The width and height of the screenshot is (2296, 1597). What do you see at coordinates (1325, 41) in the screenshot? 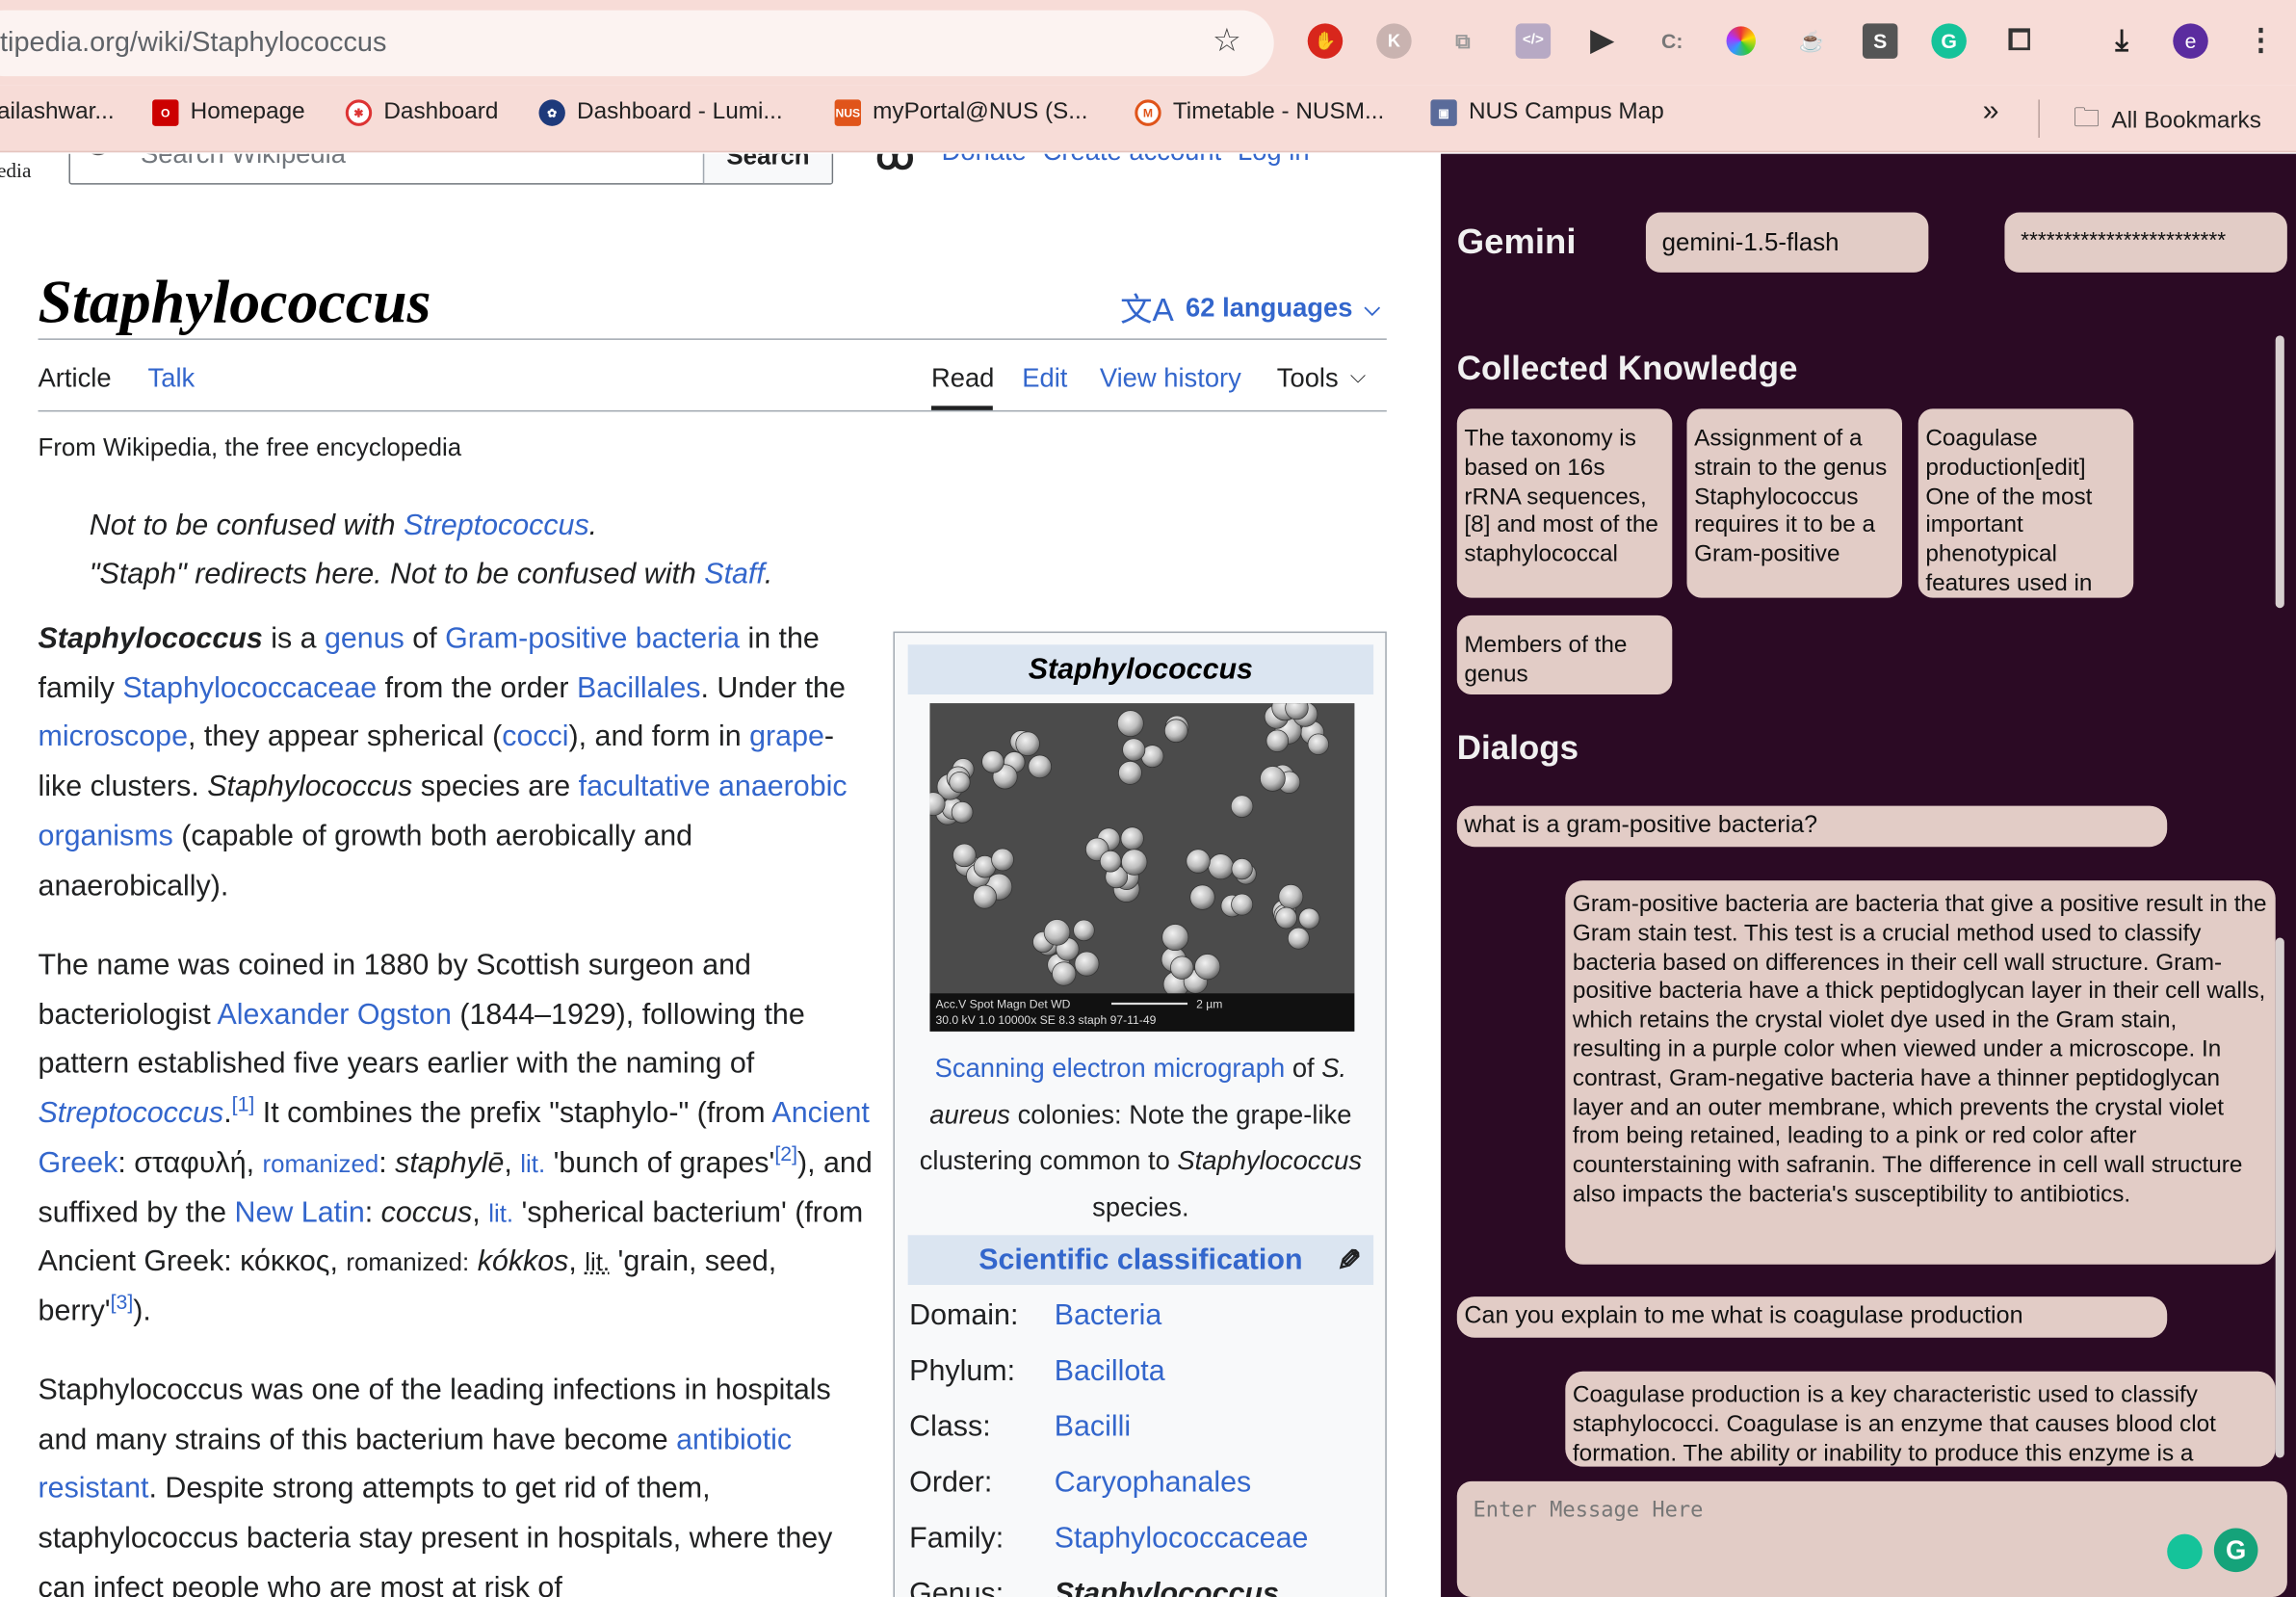
I see `adblock-extension-icon: ✋` at bounding box center [1325, 41].